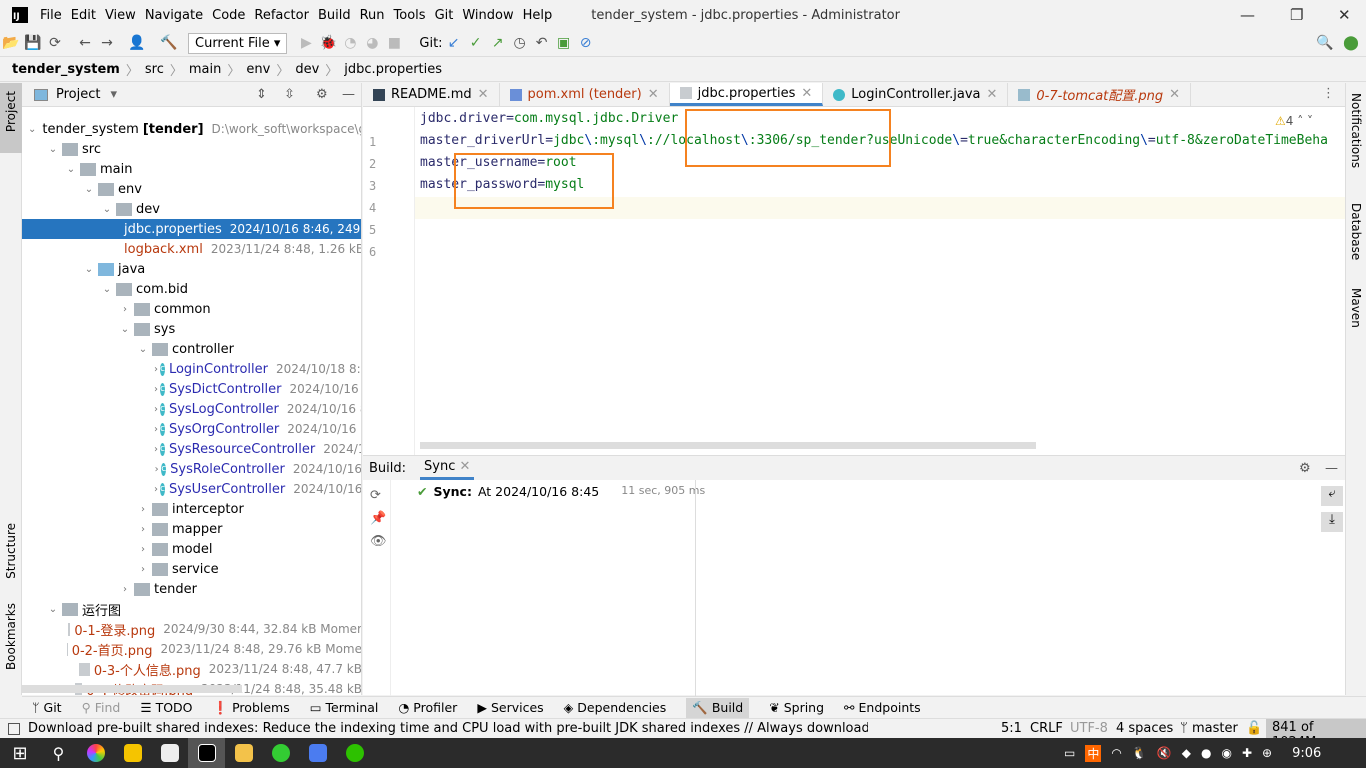 This screenshot has height=768, width=1366. What do you see at coordinates (1144, 728) in the screenshot?
I see `indent-setting: 4 spaces` at bounding box center [1144, 728].